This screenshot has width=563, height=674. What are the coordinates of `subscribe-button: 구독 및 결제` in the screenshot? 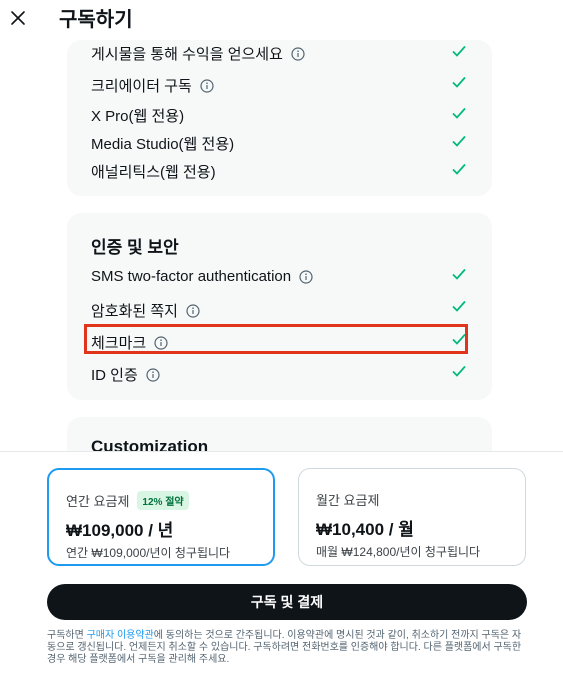 It's located at (287, 602).